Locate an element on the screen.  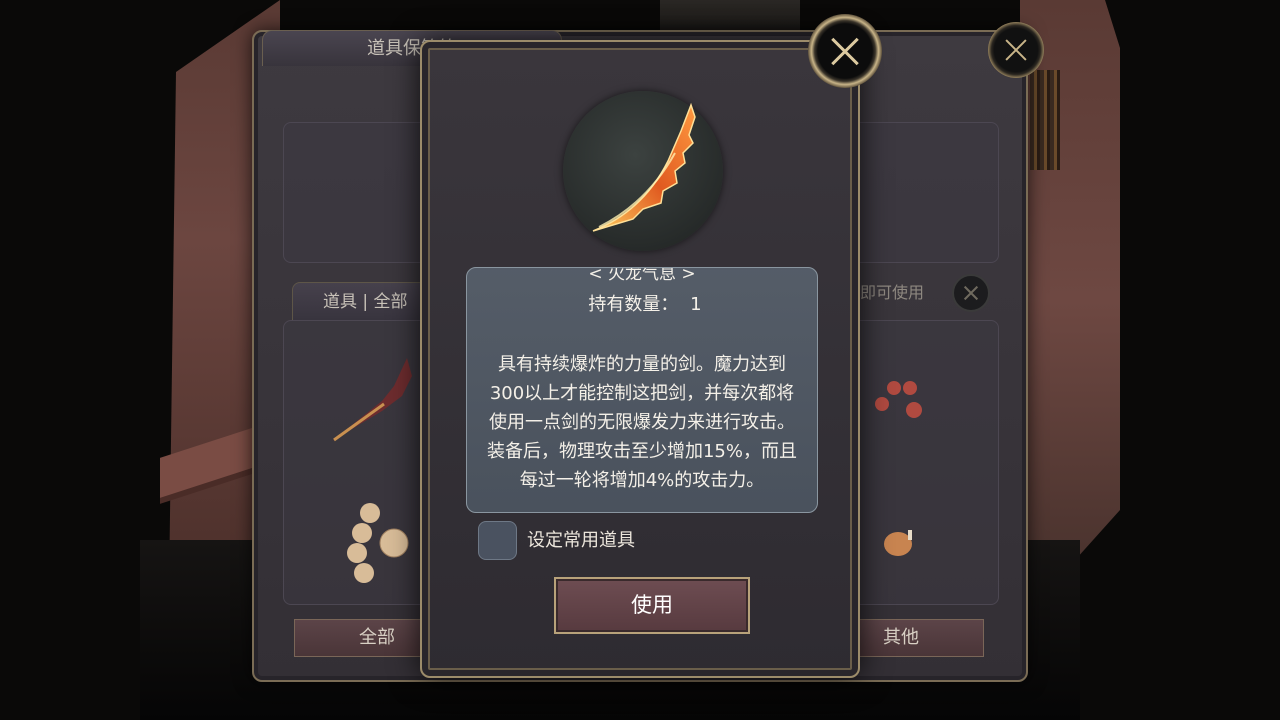
favorite-label: 设定常用道具 is located at coordinates (581, 540).